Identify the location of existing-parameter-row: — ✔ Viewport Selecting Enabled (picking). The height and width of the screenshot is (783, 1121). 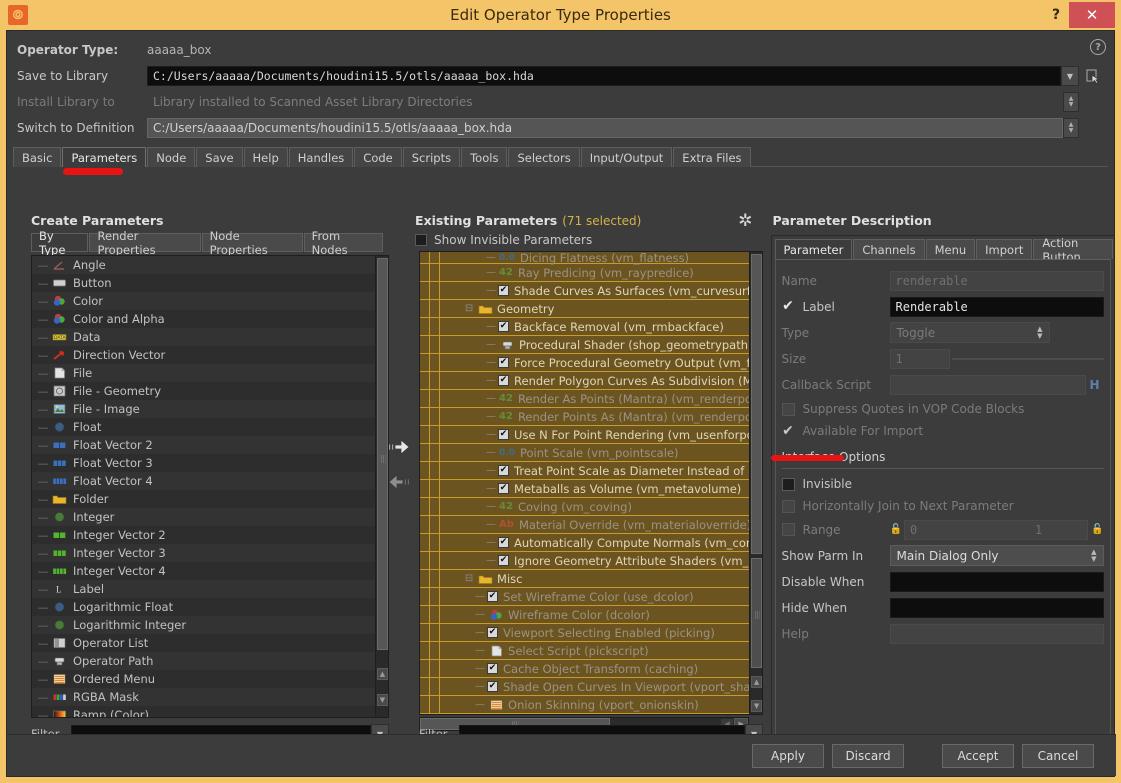
(585, 633).